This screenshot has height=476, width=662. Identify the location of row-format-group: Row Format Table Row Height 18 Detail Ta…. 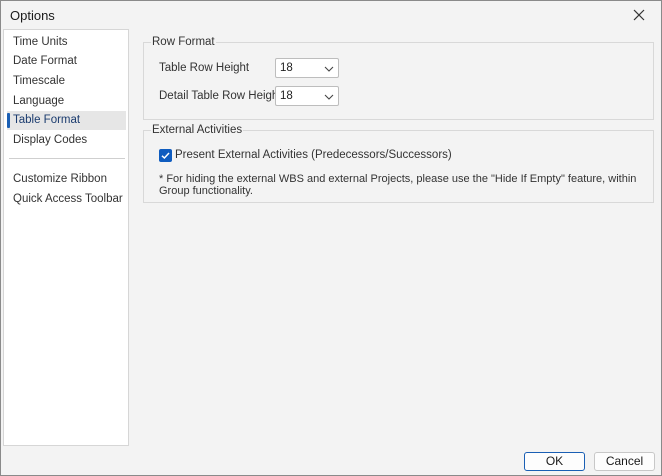
(398, 78).